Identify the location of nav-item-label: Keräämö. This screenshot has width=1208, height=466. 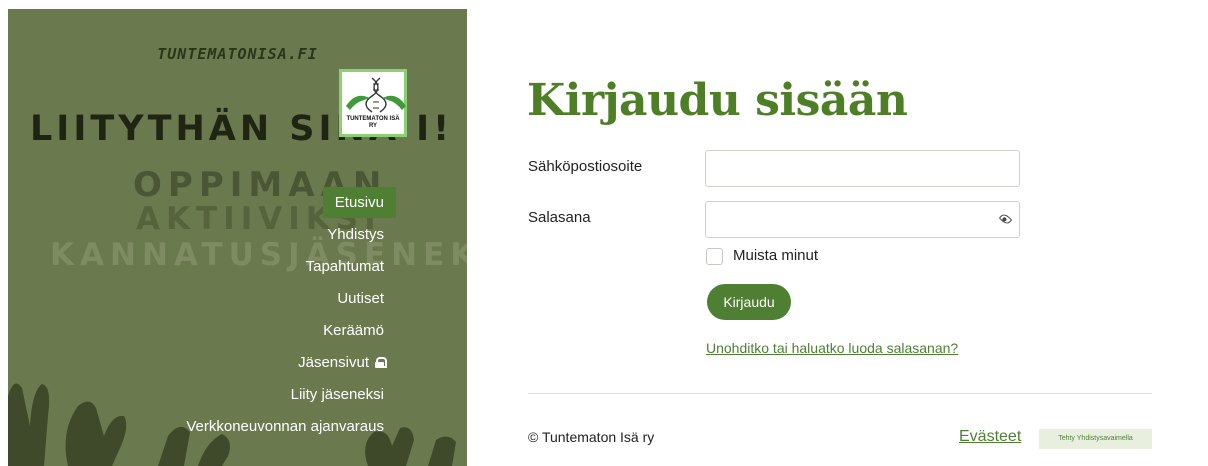
(353, 330).